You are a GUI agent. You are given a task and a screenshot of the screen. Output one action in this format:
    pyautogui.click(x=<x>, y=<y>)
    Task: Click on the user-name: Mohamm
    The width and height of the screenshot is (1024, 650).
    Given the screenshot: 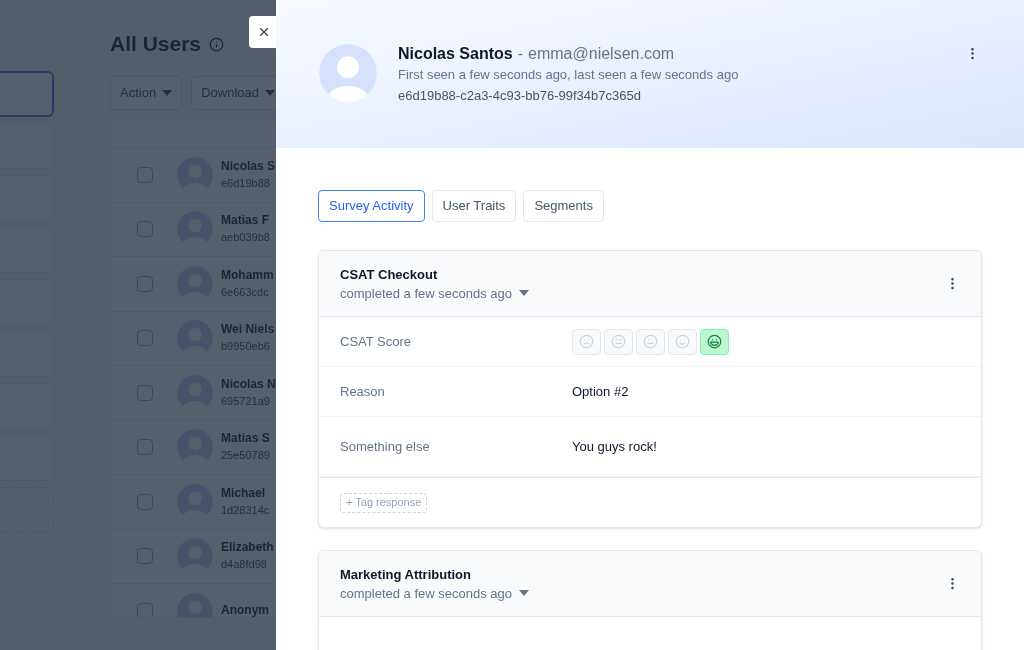 What is the action you would take?
    pyautogui.click(x=247, y=275)
    